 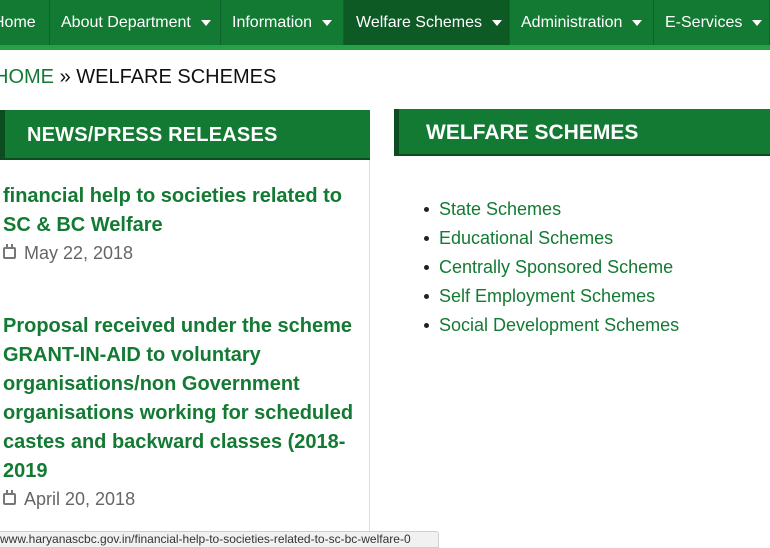 I want to click on breadcrumb-home-link: HOME, so click(x=27, y=77).